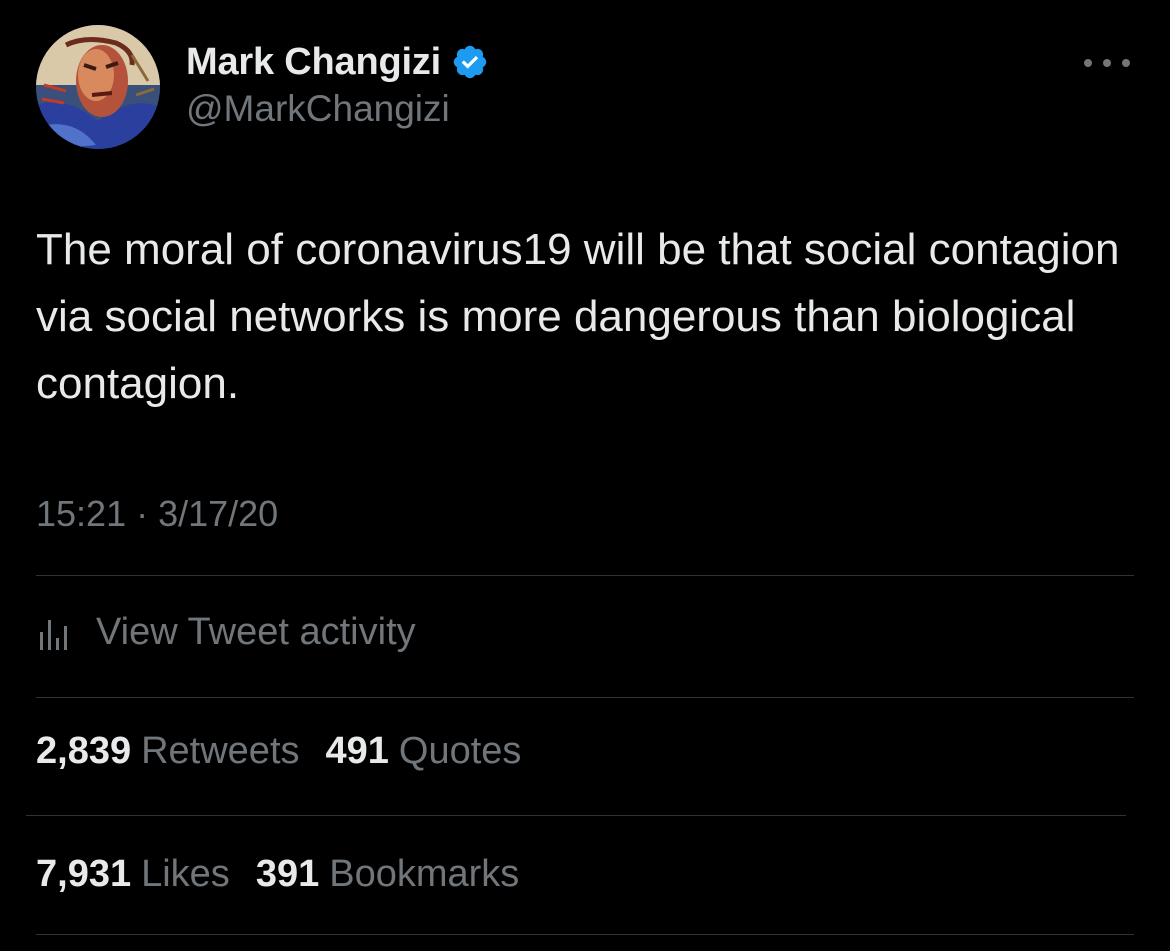 The width and height of the screenshot is (1170, 951). I want to click on engagement-stats-row: 7,931 Likes 391 Bookmarks, so click(277, 874).